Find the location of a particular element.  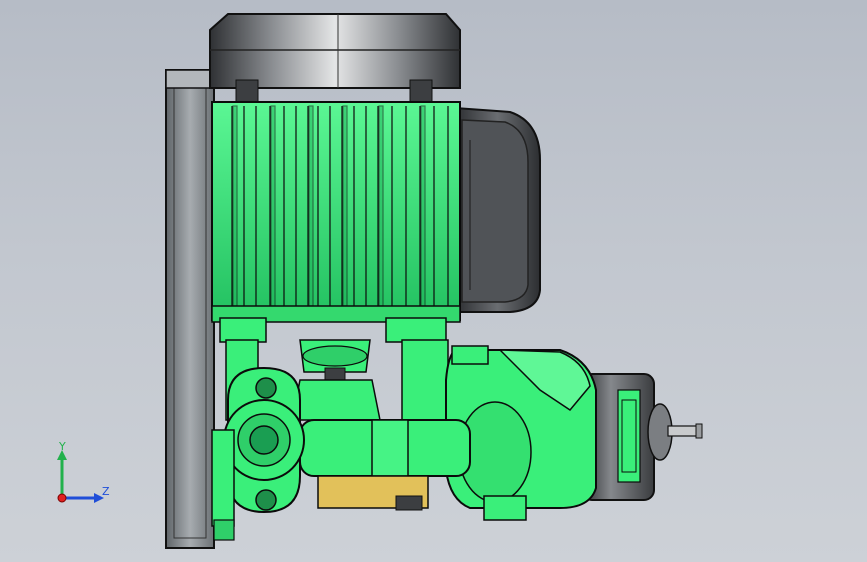

orientation-triad: Y Z is located at coordinates (85, 480).